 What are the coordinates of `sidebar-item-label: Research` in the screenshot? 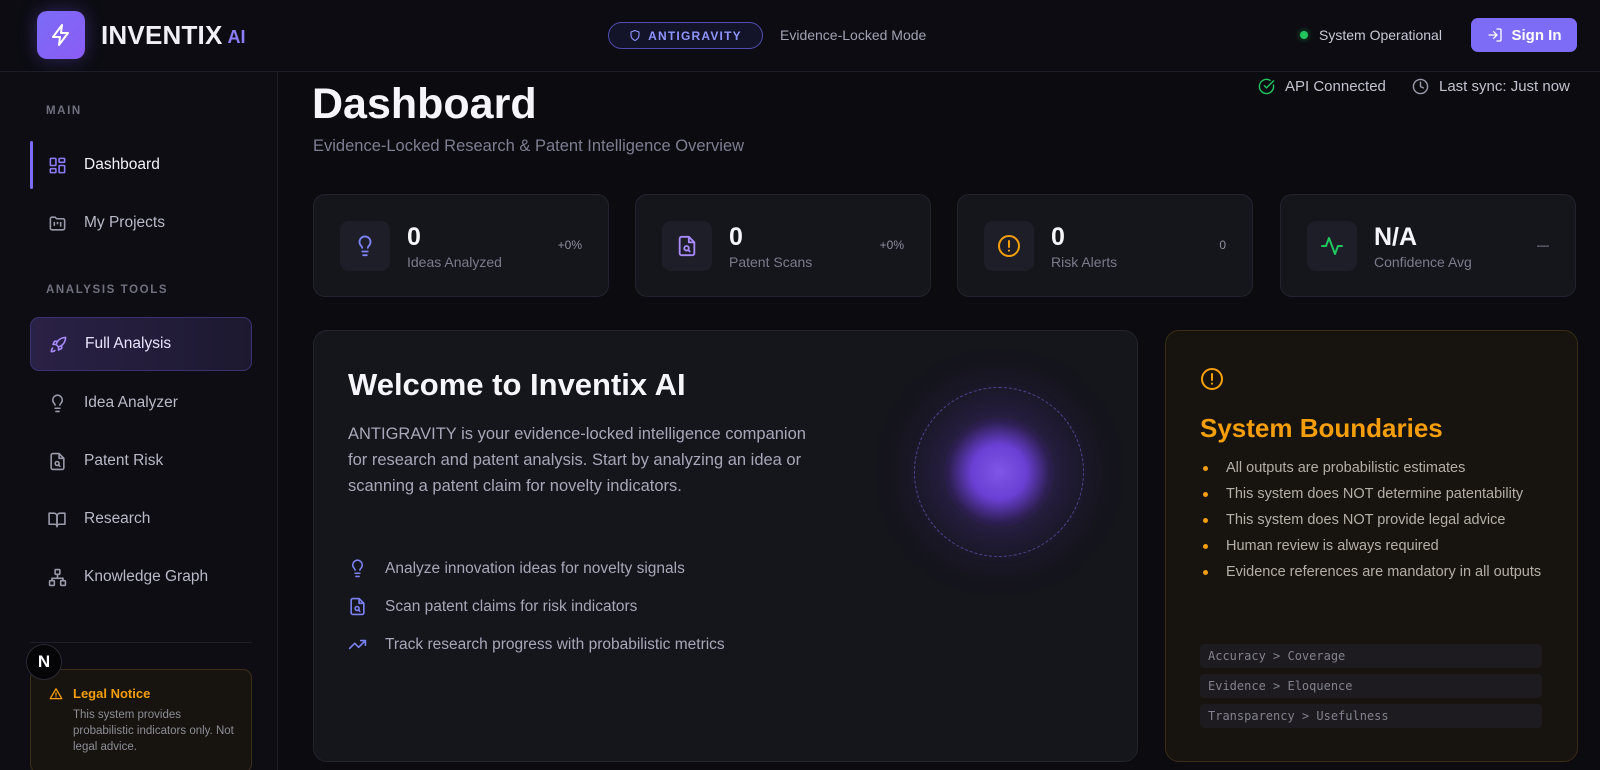 It's located at (117, 518).